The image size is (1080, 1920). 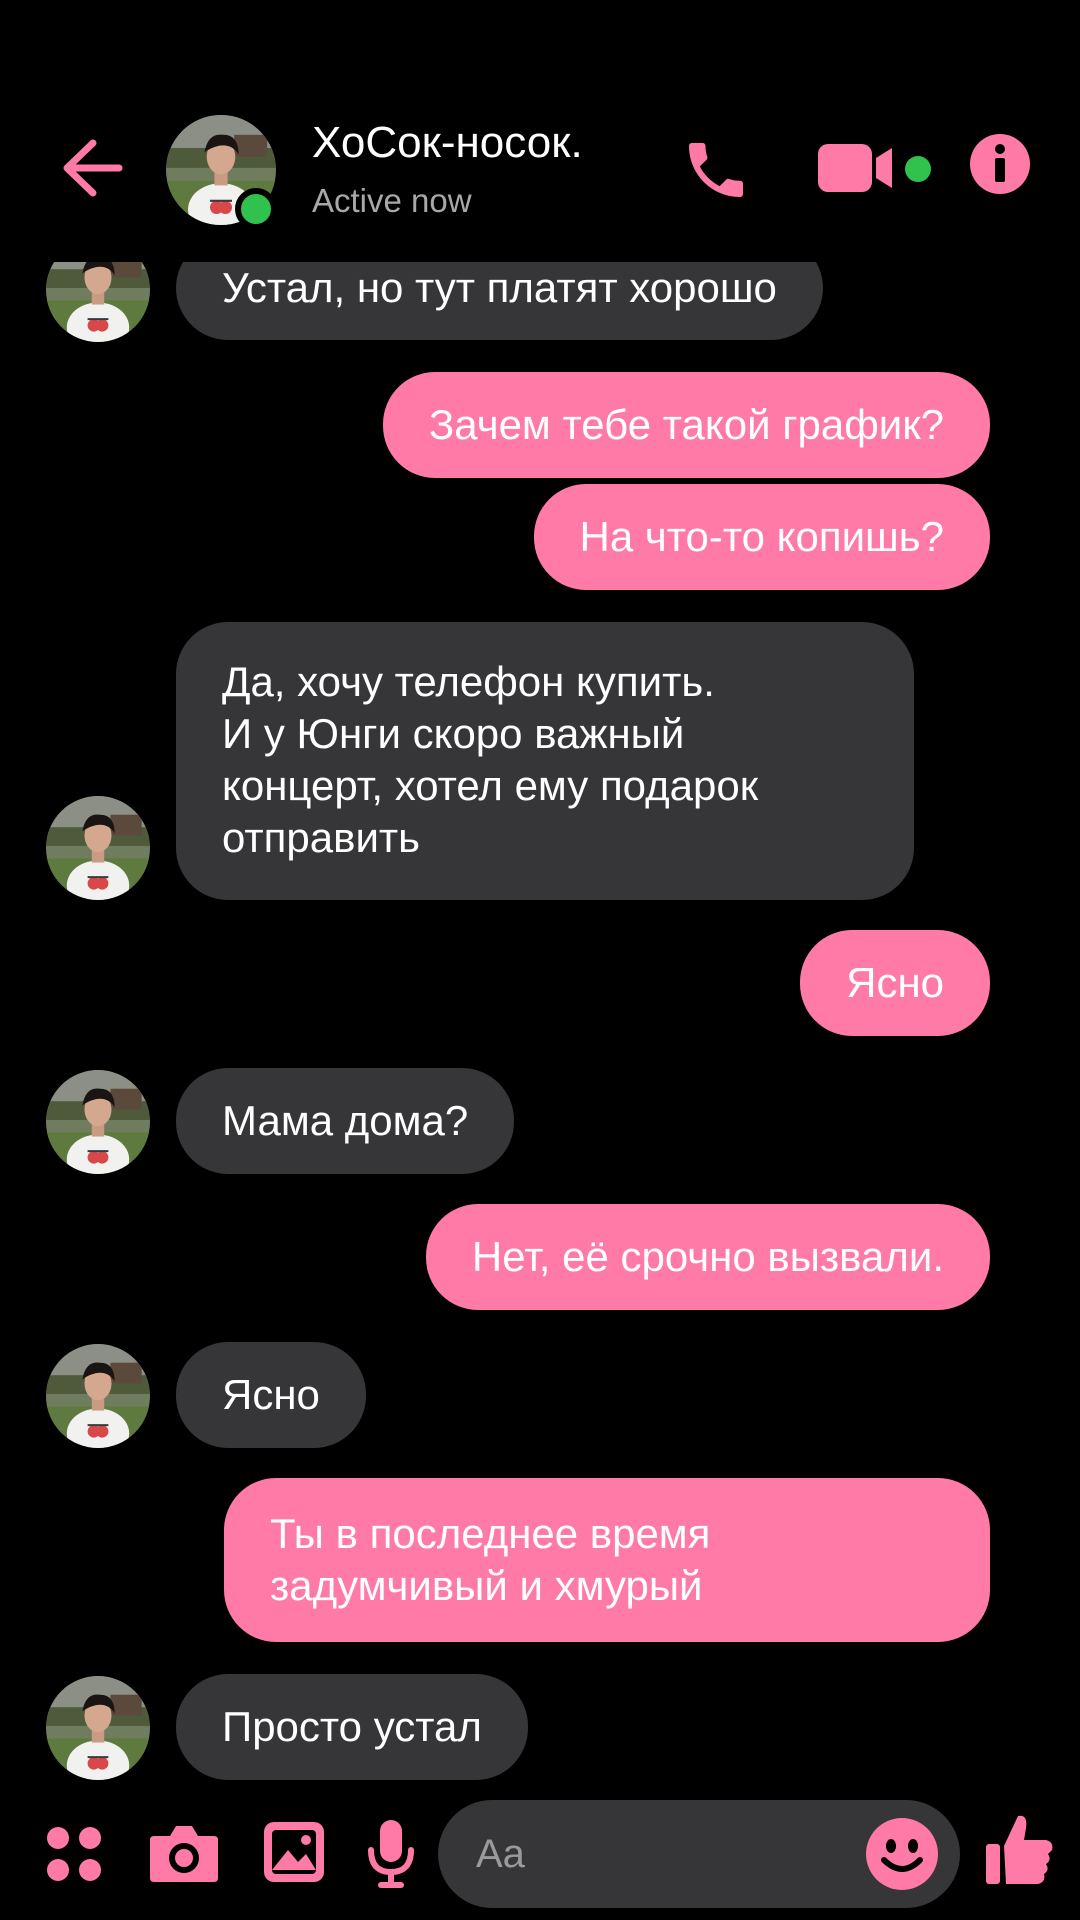 I want to click on camera-button, so click(x=184, y=1853).